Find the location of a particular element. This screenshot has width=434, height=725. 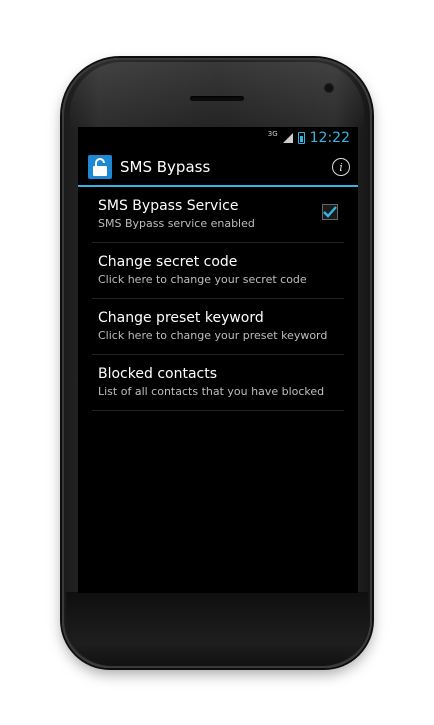

pref-title: Change preset keyword is located at coordinates (181, 318).